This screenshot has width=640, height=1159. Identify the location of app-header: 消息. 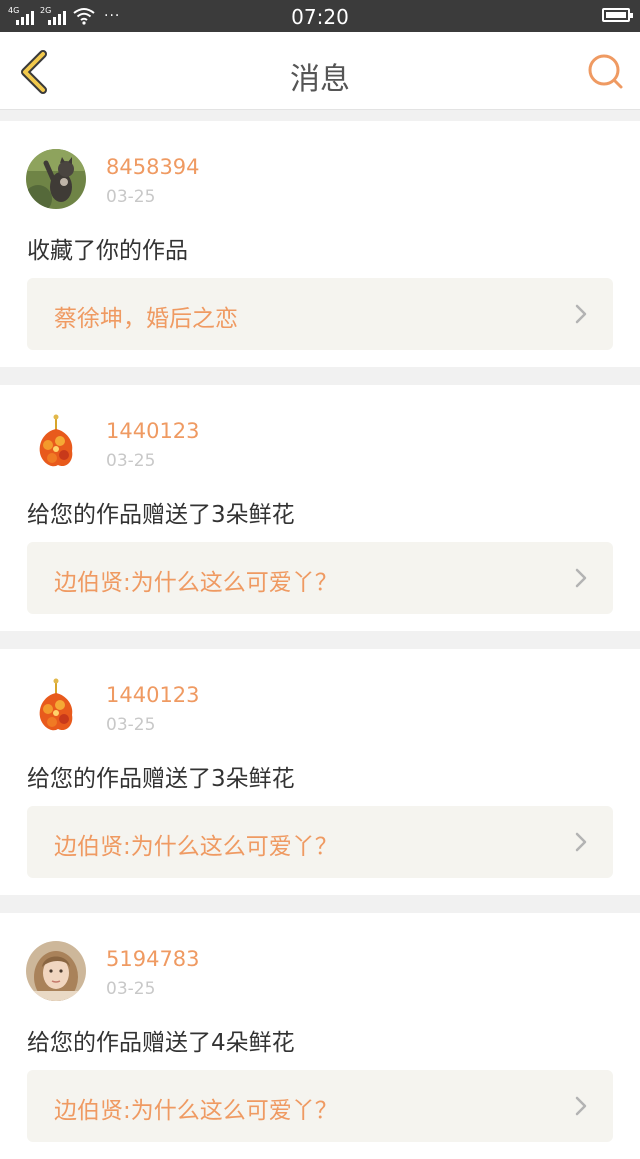
(320, 71).